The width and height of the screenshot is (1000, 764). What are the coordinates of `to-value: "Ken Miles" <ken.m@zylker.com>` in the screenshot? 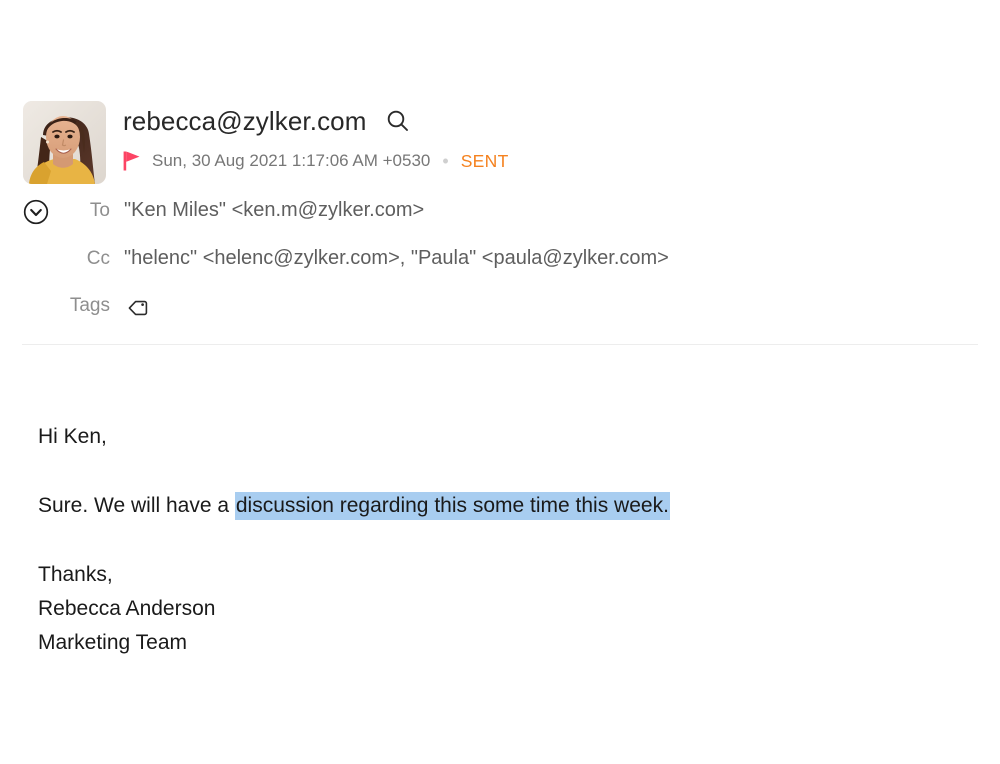 It's located at (274, 210).